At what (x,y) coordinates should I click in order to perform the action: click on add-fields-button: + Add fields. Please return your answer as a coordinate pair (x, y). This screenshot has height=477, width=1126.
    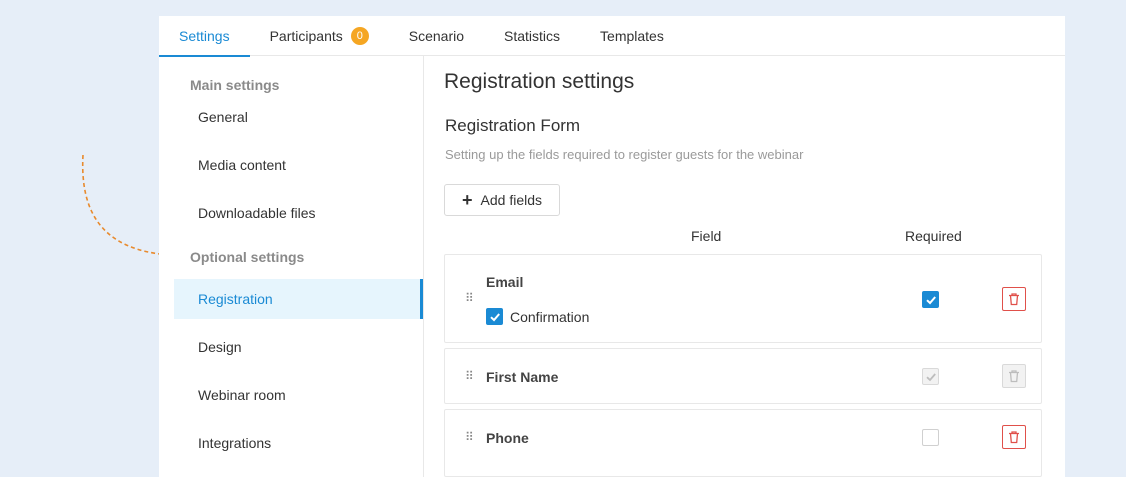
    Looking at the image, I should click on (502, 200).